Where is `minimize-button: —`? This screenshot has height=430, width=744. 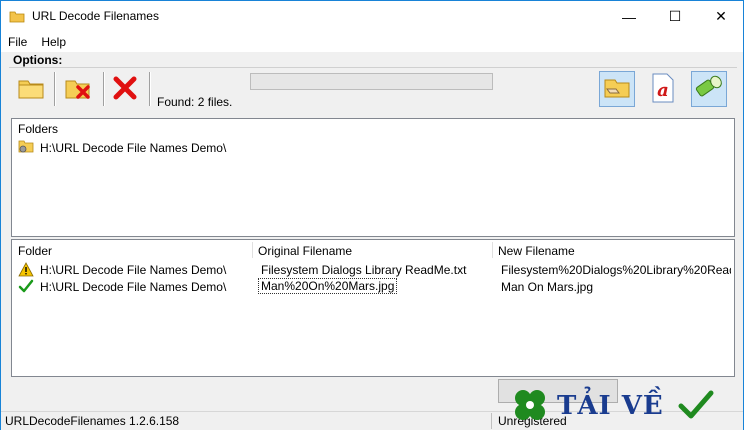 minimize-button: — is located at coordinates (629, 16).